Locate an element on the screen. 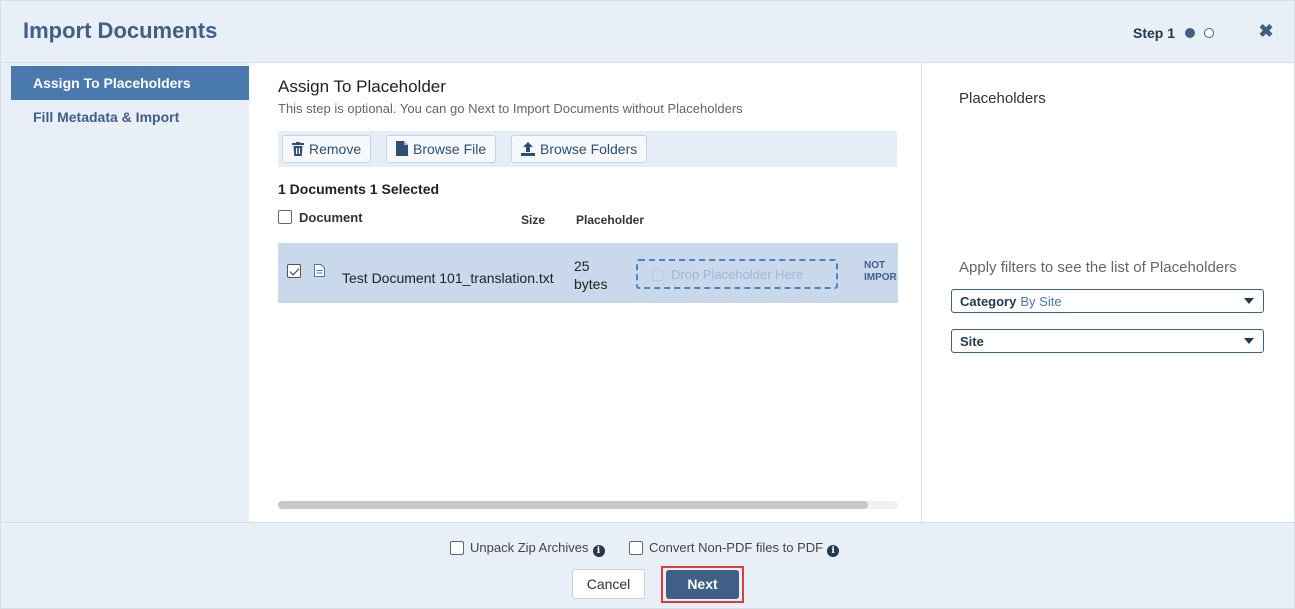 The width and height of the screenshot is (1295, 609). text-file-icon is located at coordinates (319, 270).